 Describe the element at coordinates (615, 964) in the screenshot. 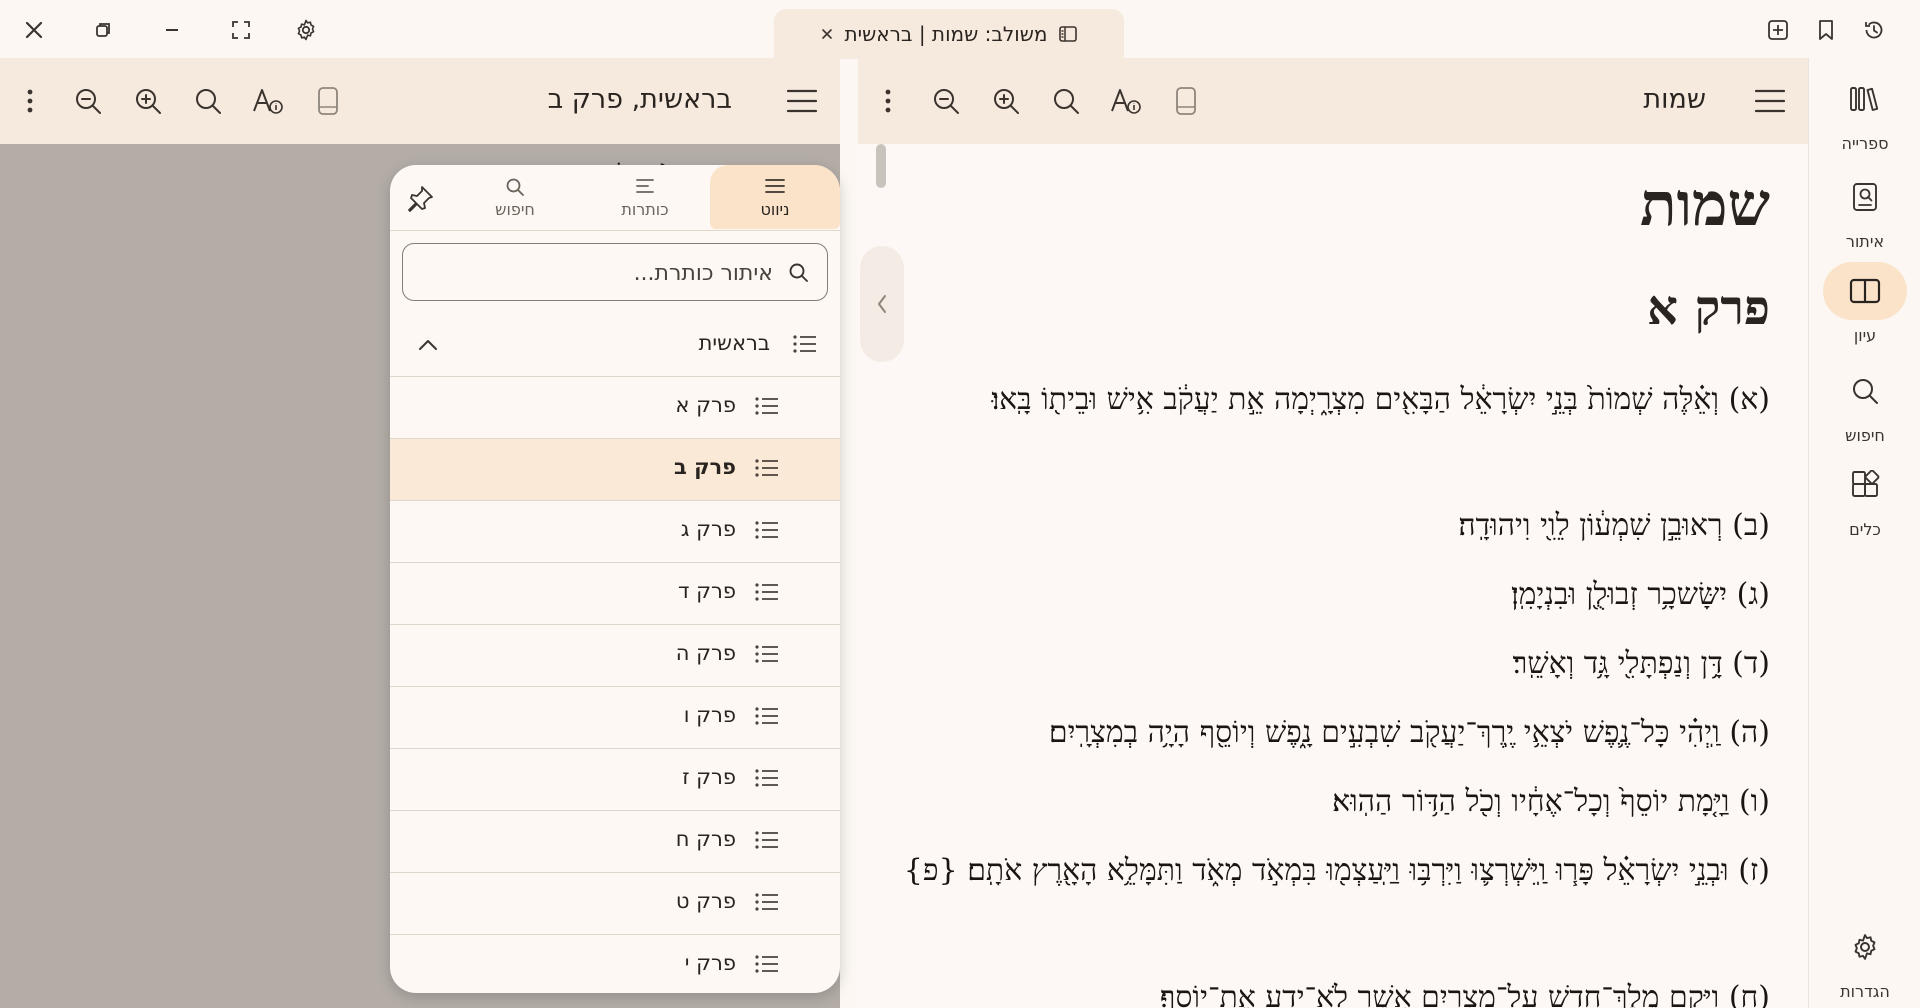

I see `chapter-item: פרק י` at that location.